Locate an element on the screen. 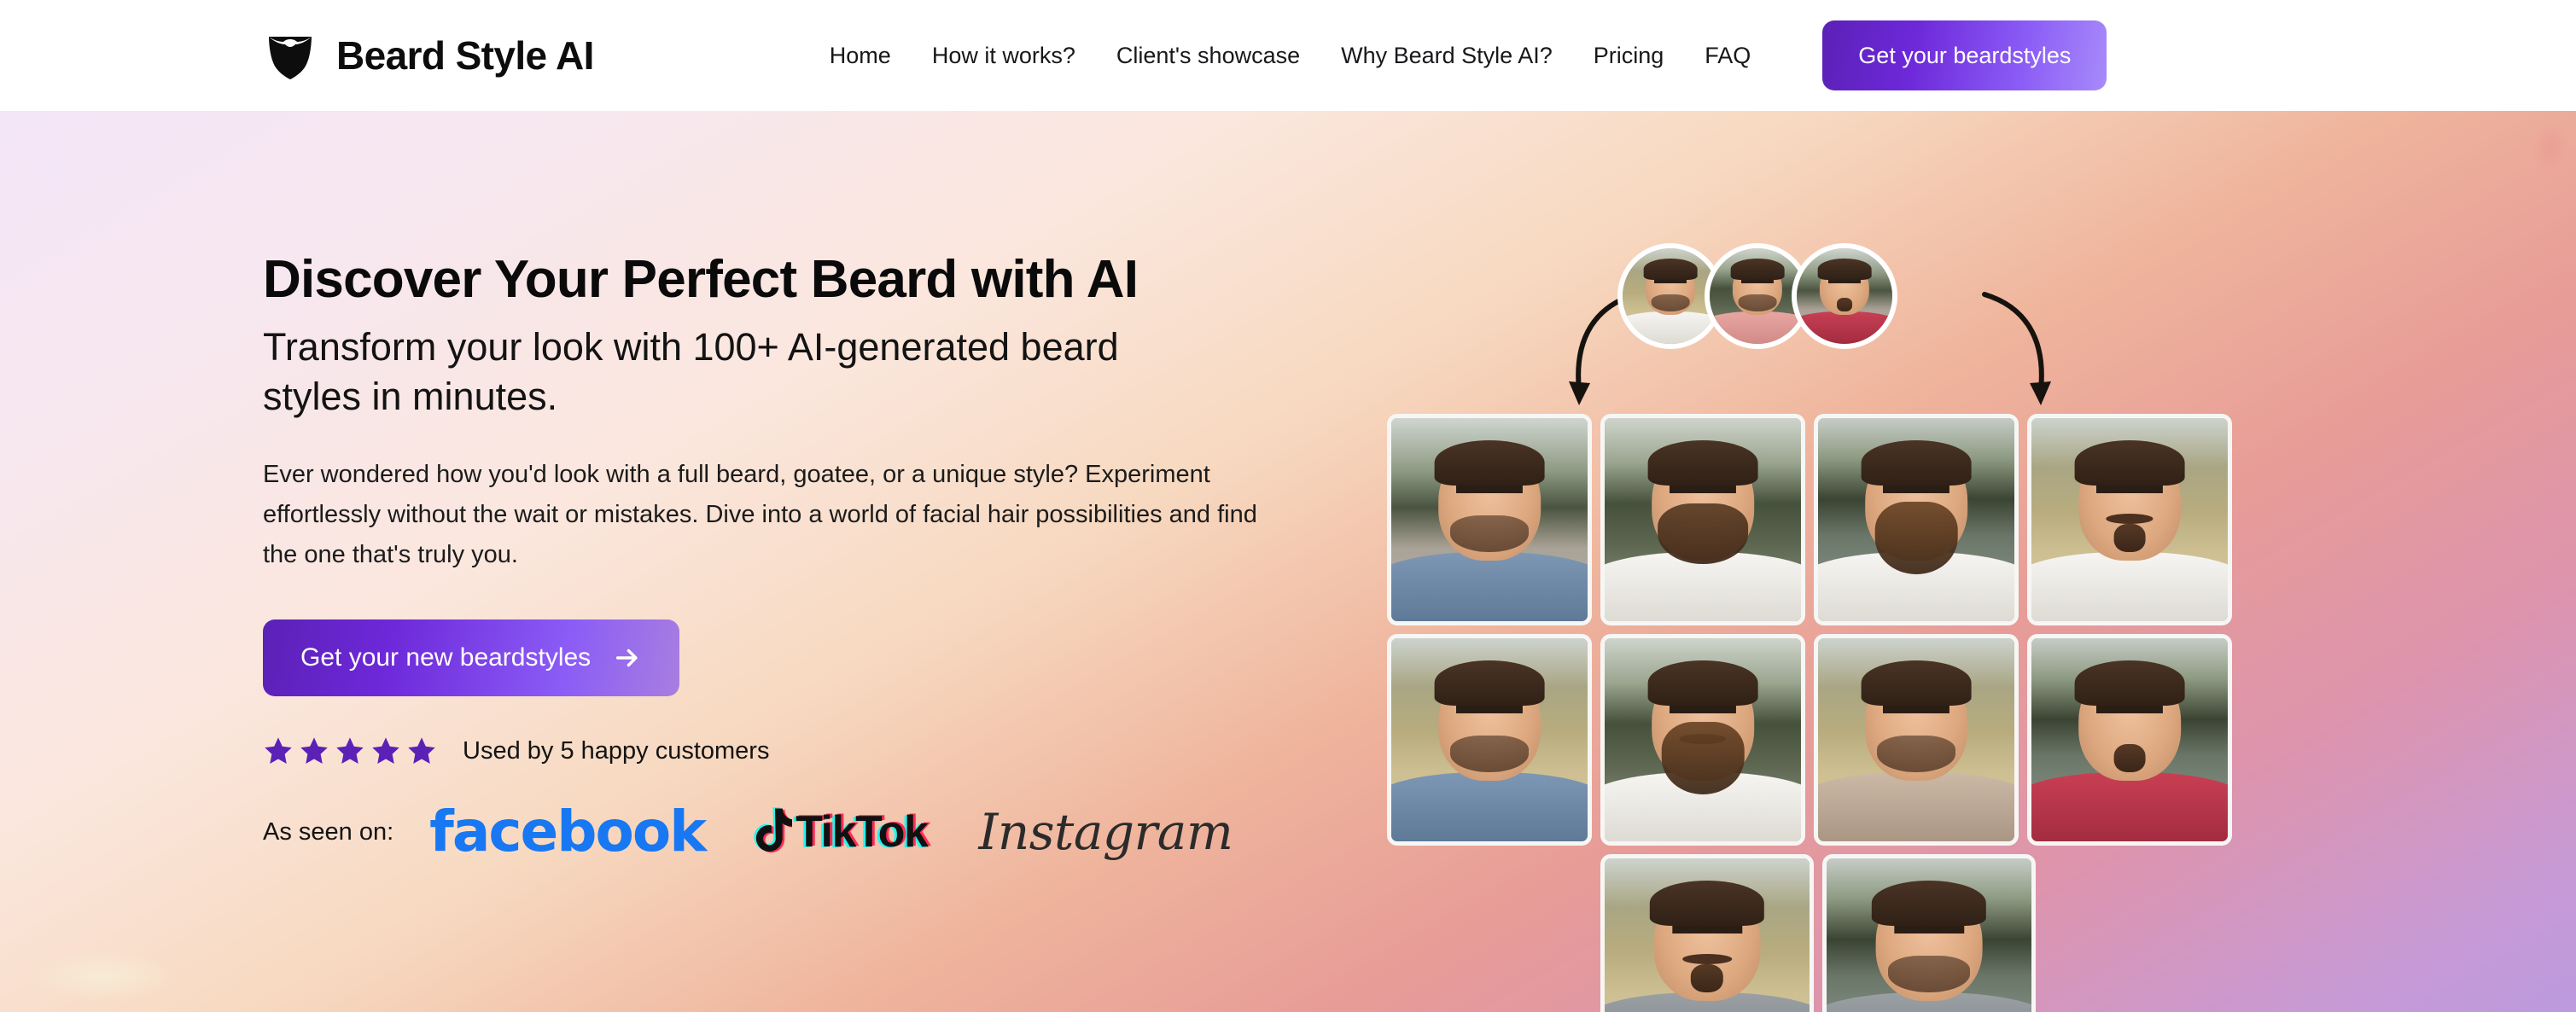  hero-cta-button: Get your new beardstyles is located at coordinates (471, 658).